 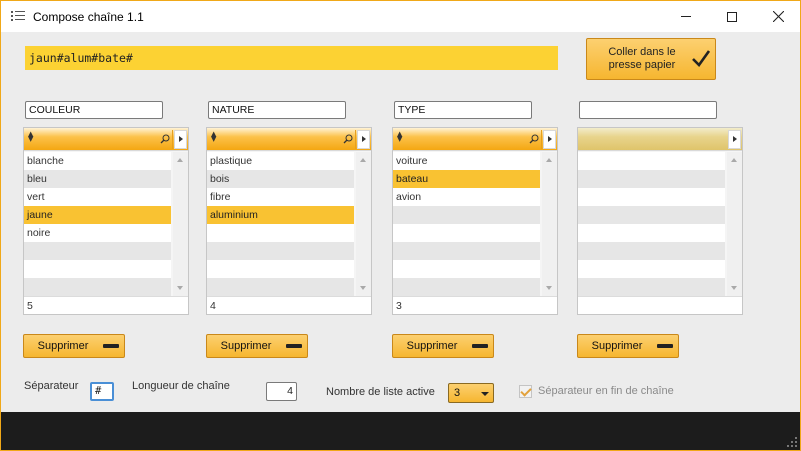 I want to click on close-button, so click(x=778, y=16).